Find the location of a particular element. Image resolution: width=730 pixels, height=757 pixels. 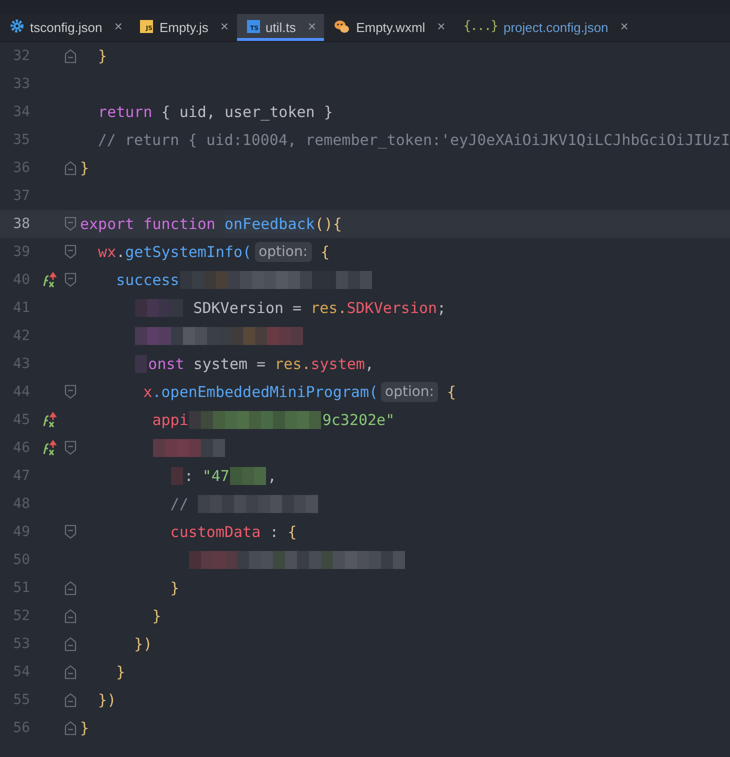

code-text: ; is located at coordinates (441, 308).